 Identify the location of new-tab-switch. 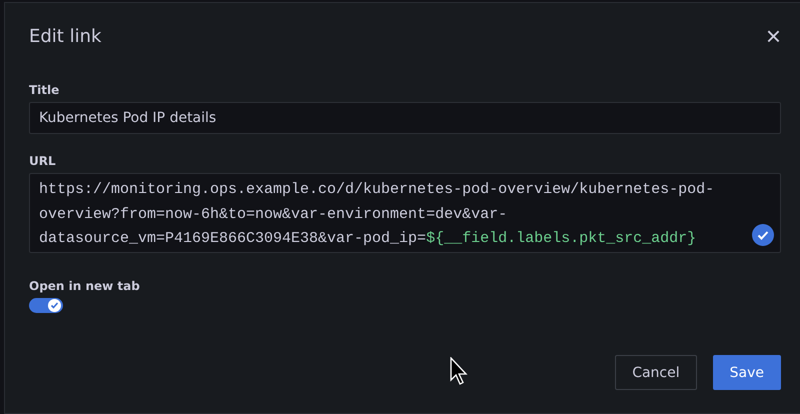
(46, 305).